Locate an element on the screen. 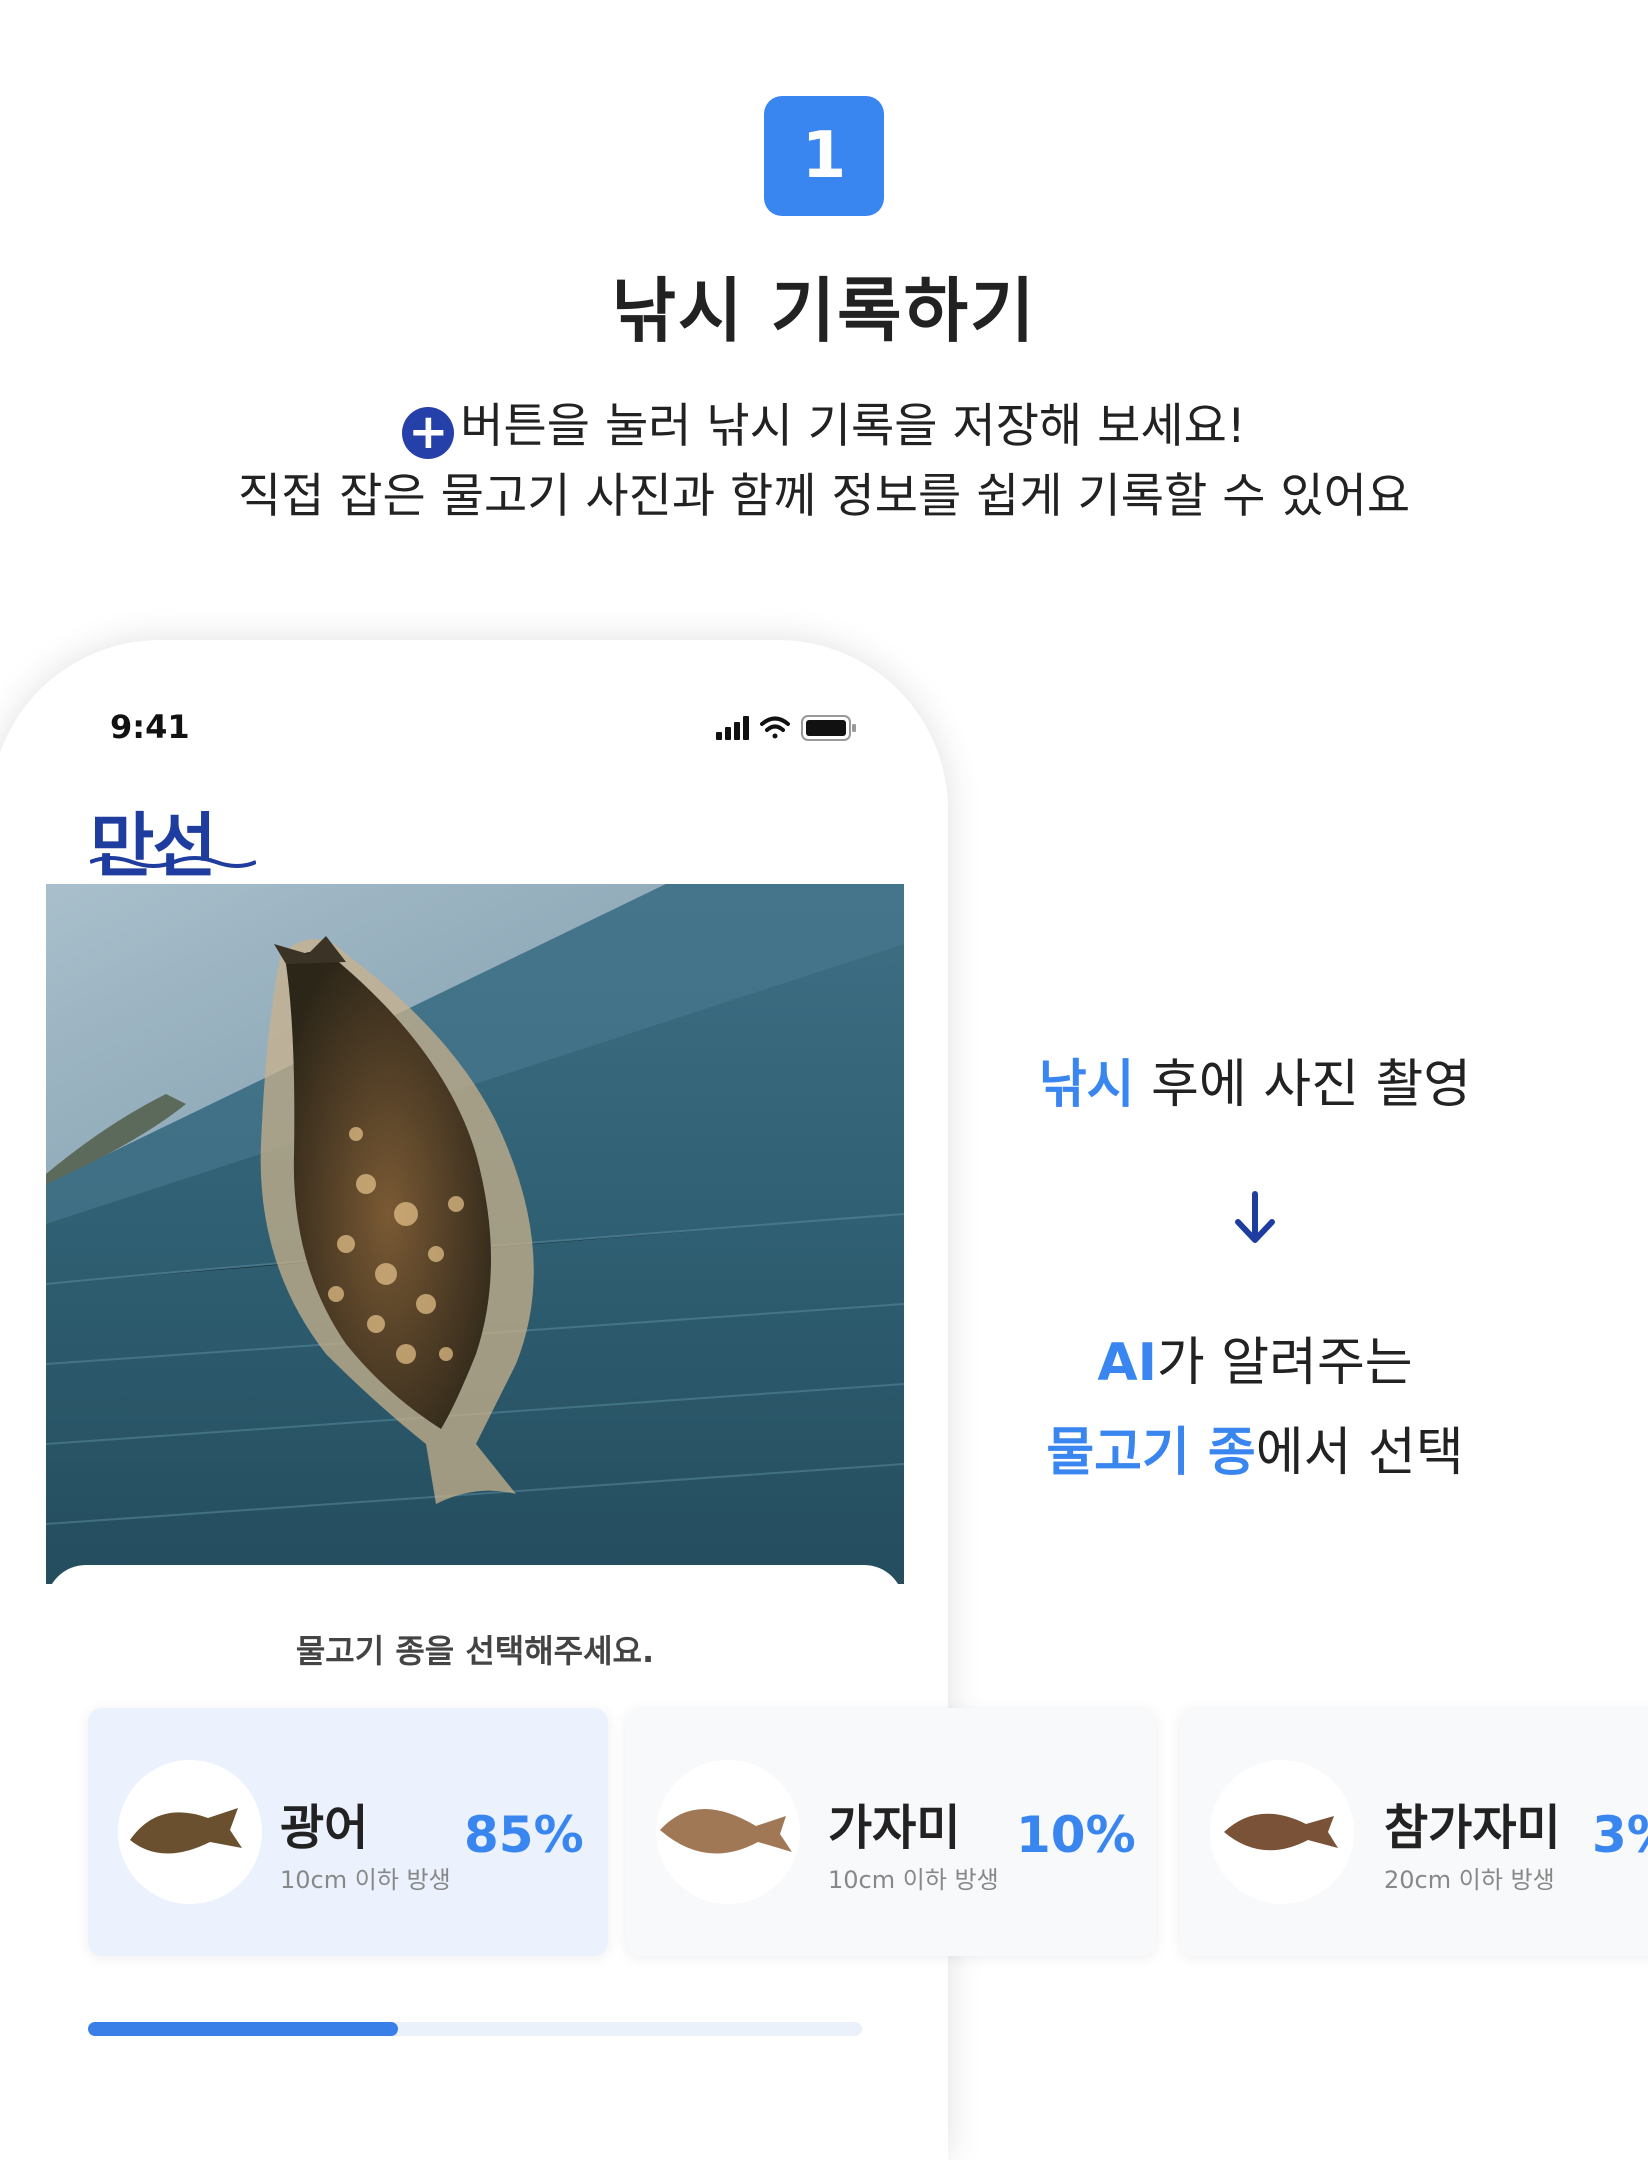 The image size is (1648, 2160). signal-icon is located at coordinates (732, 728).